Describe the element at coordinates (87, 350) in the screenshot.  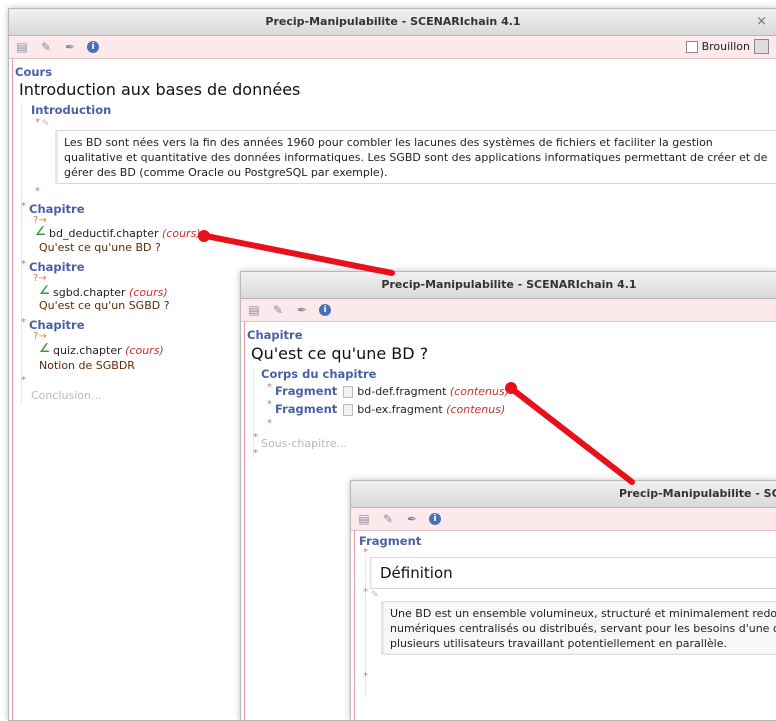
I see `chapter-file-3: quiz.chapter` at that location.